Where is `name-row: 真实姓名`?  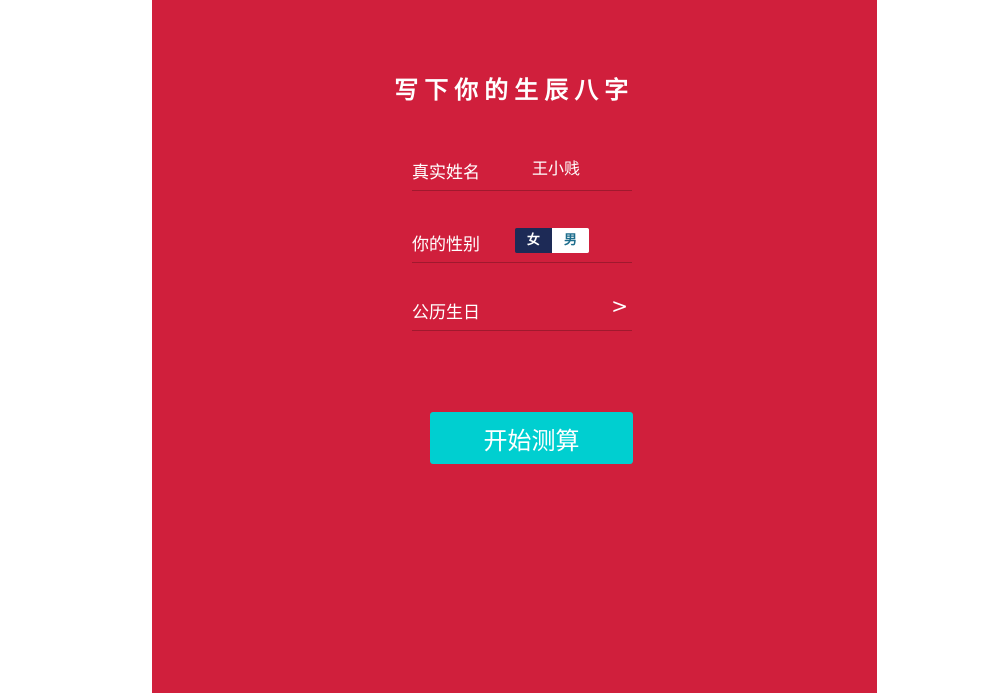
name-row: 真实姓名 is located at coordinates (522, 170).